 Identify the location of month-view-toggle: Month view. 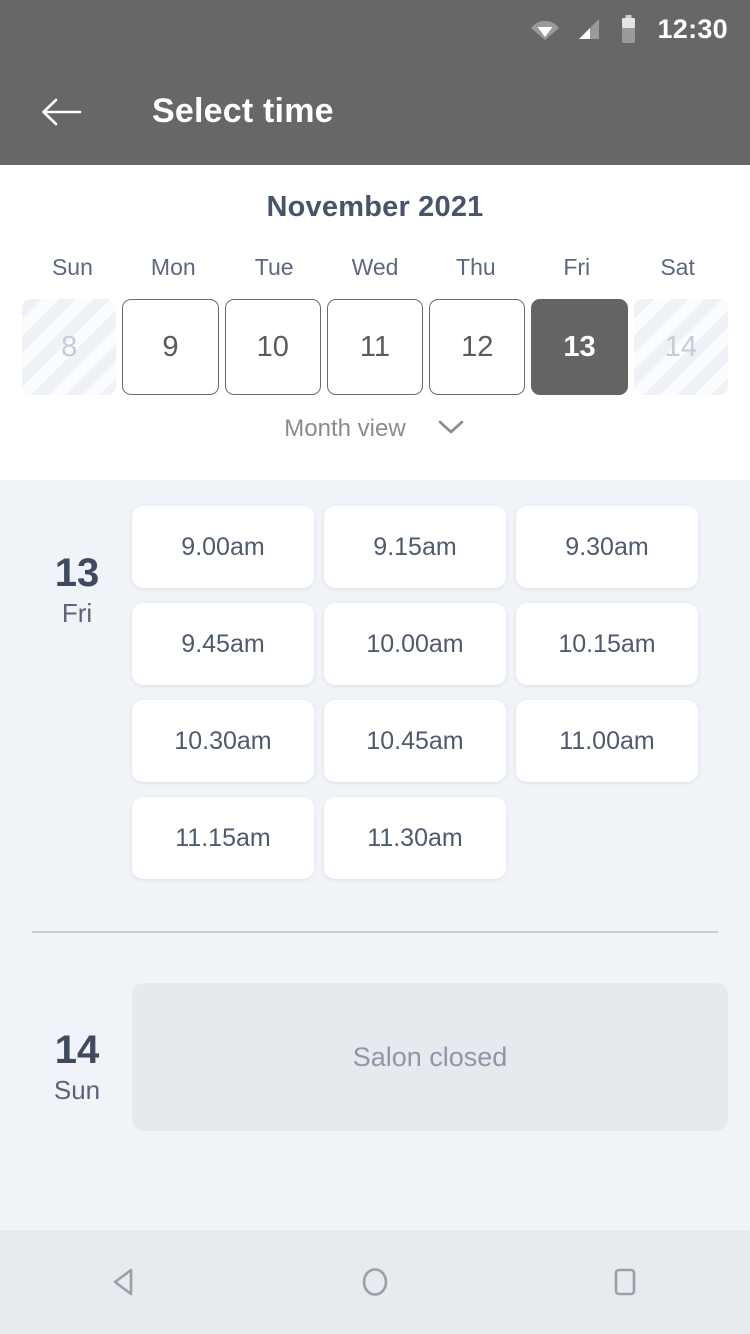
(375, 429).